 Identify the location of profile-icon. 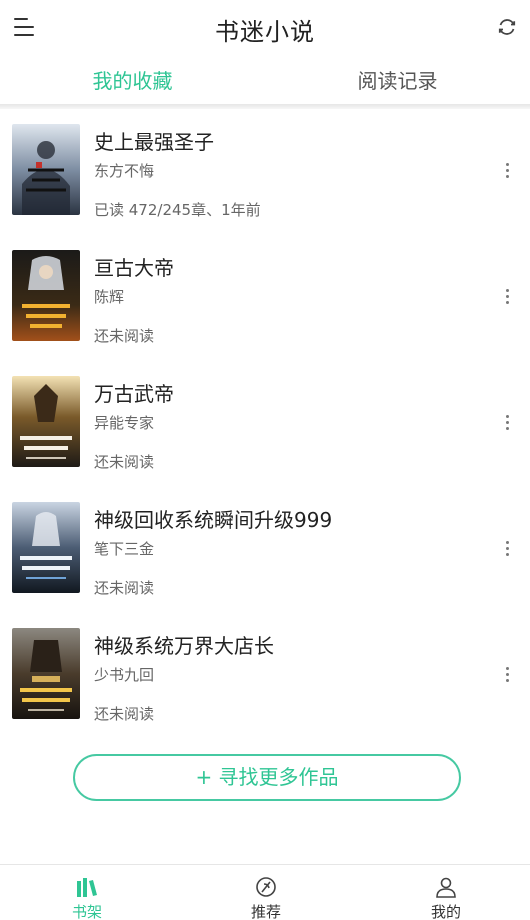
(446, 887).